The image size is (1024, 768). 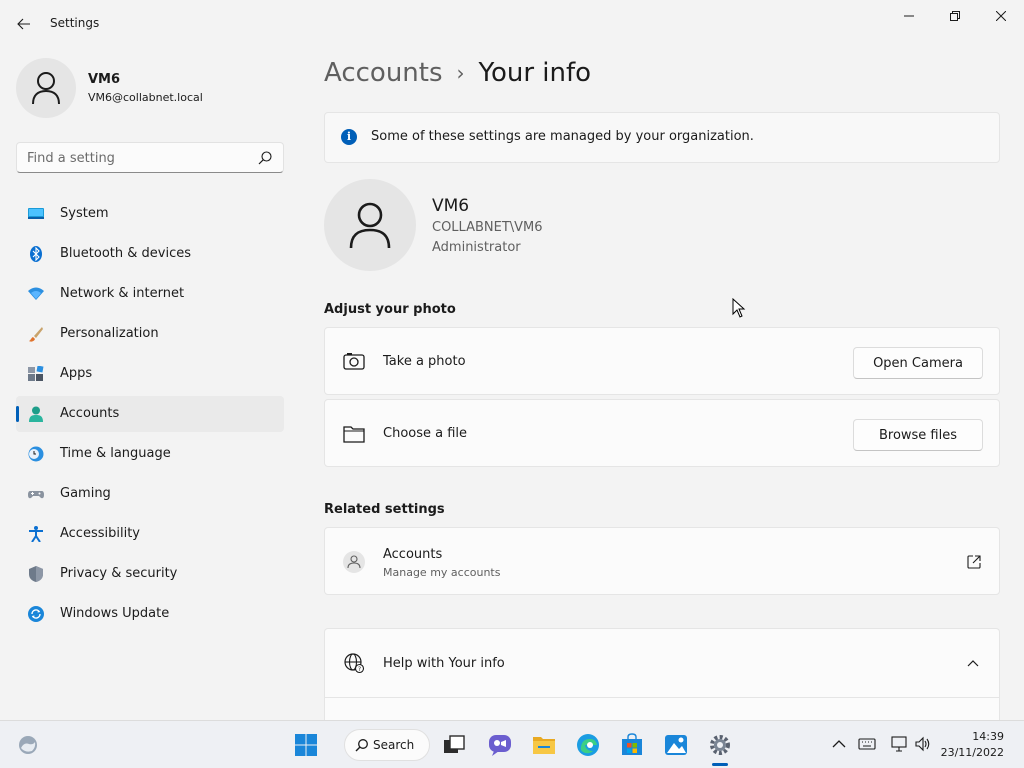 I want to click on sidebar-item-label: Windows Update, so click(x=115, y=613).